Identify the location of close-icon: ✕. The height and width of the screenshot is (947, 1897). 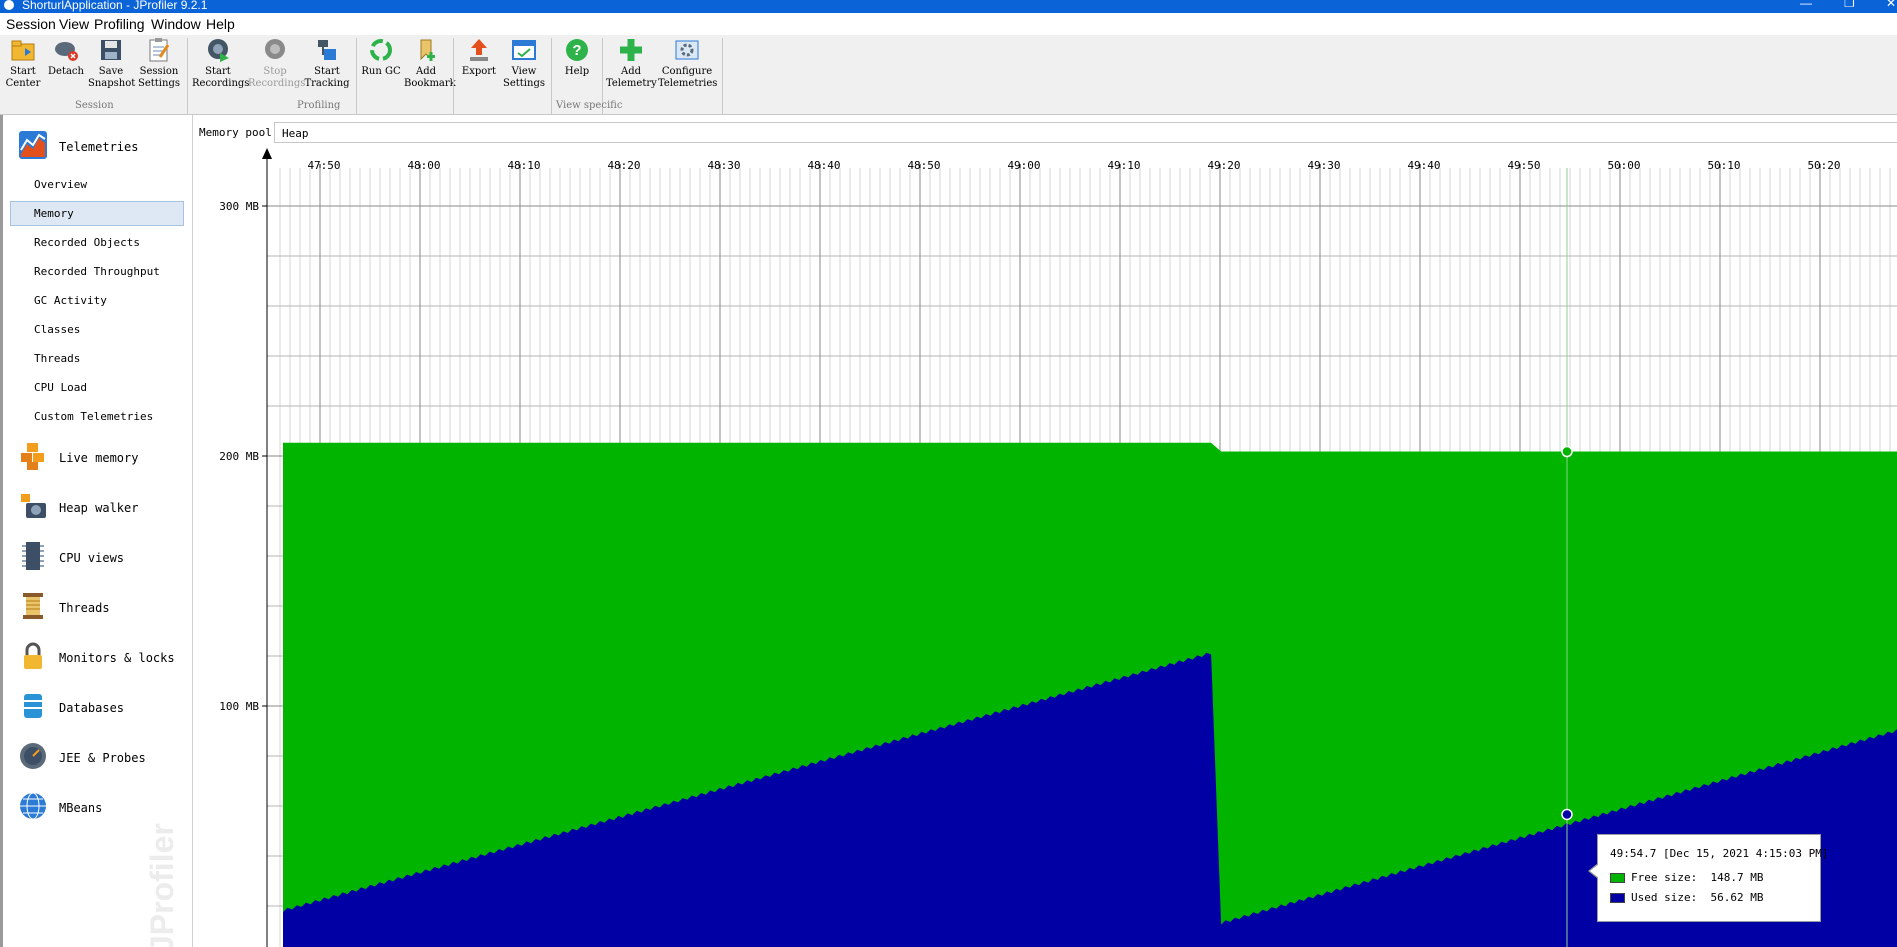
(1891, 4).